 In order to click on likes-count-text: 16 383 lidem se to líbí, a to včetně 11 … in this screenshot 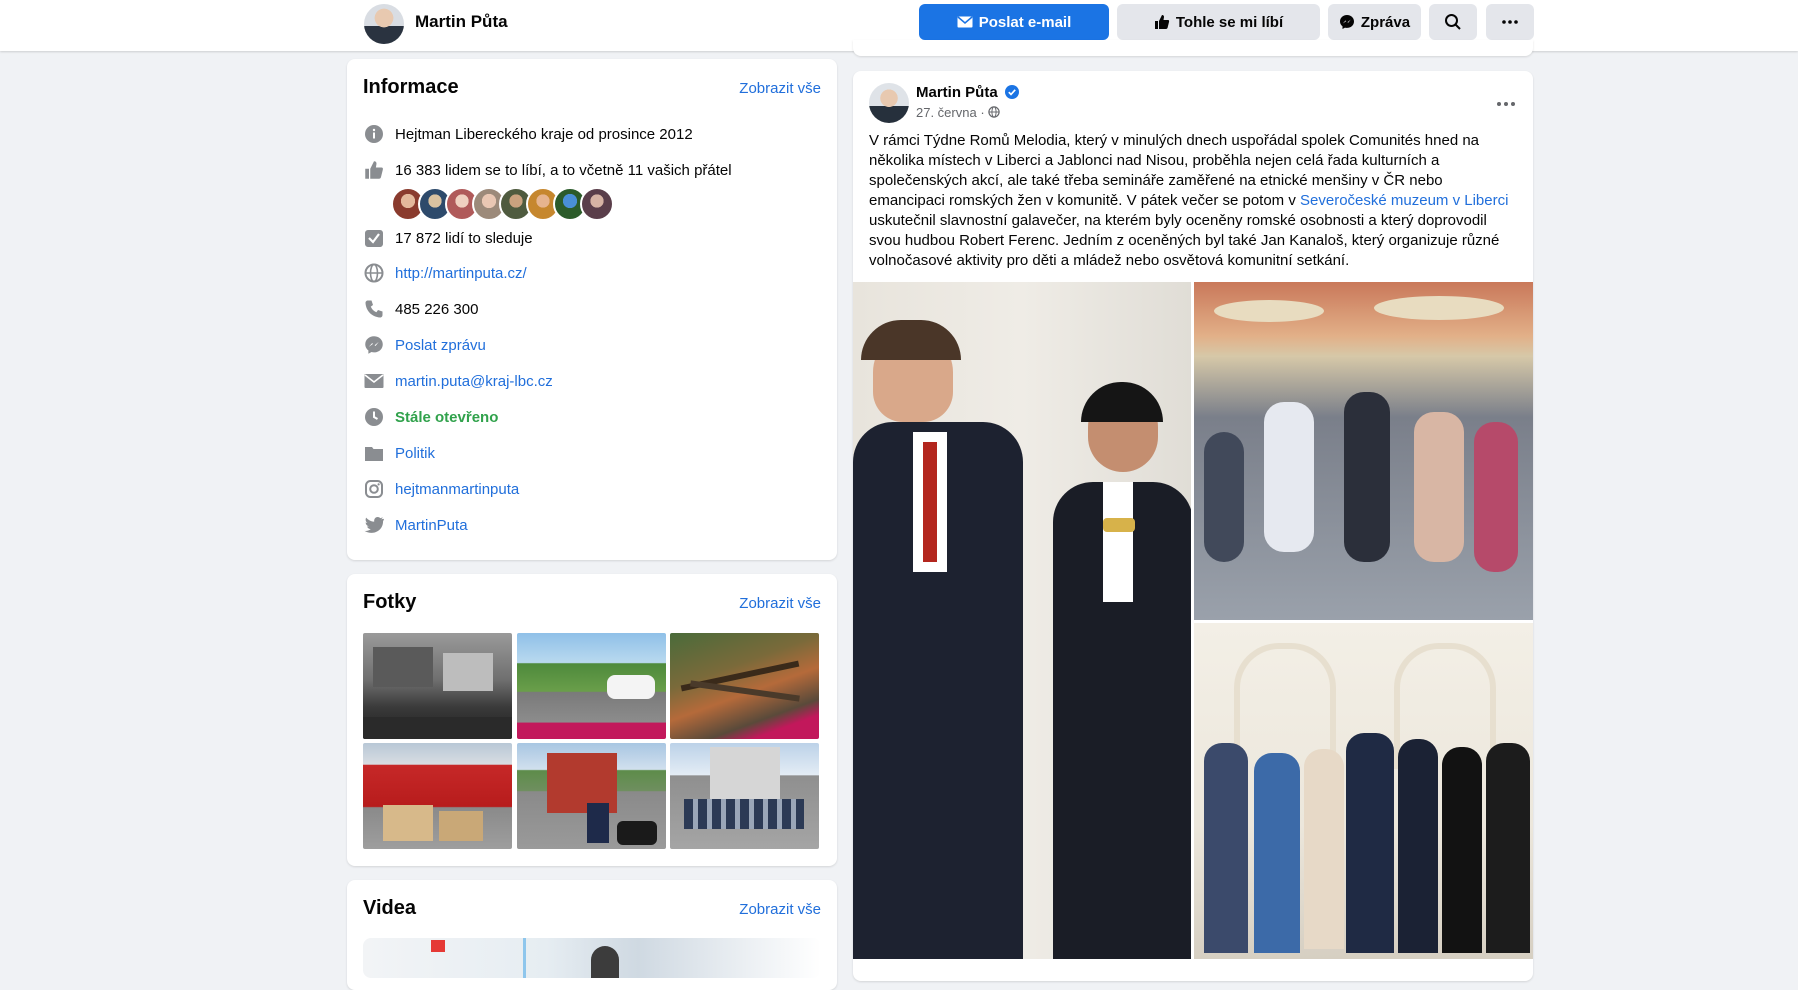, I will do `click(563, 170)`.